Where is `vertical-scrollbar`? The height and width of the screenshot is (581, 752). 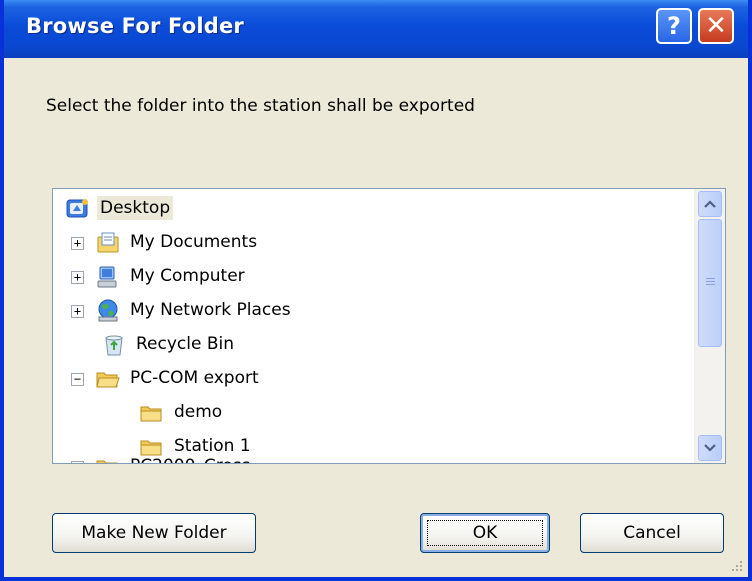 vertical-scrollbar is located at coordinates (709, 326).